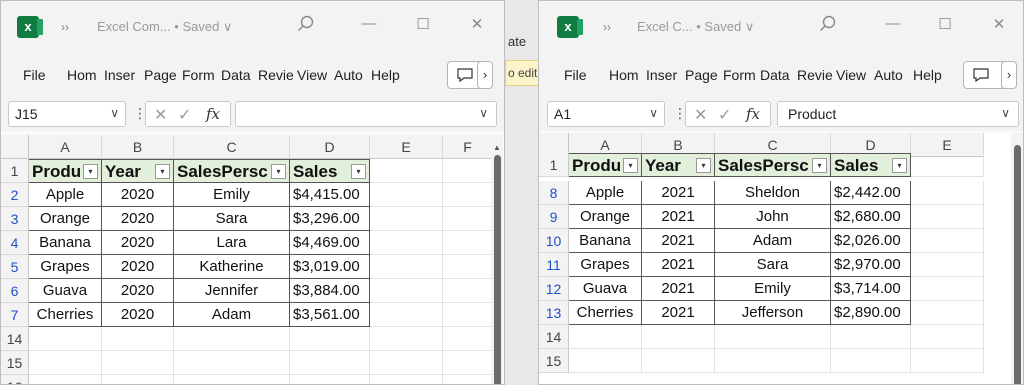 The width and height of the screenshot is (1024, 385). What do you see at coordinates (497, 147) in the screenshot?
I see `scroll-up-icon: ▲` at bounding box center [497, 147].